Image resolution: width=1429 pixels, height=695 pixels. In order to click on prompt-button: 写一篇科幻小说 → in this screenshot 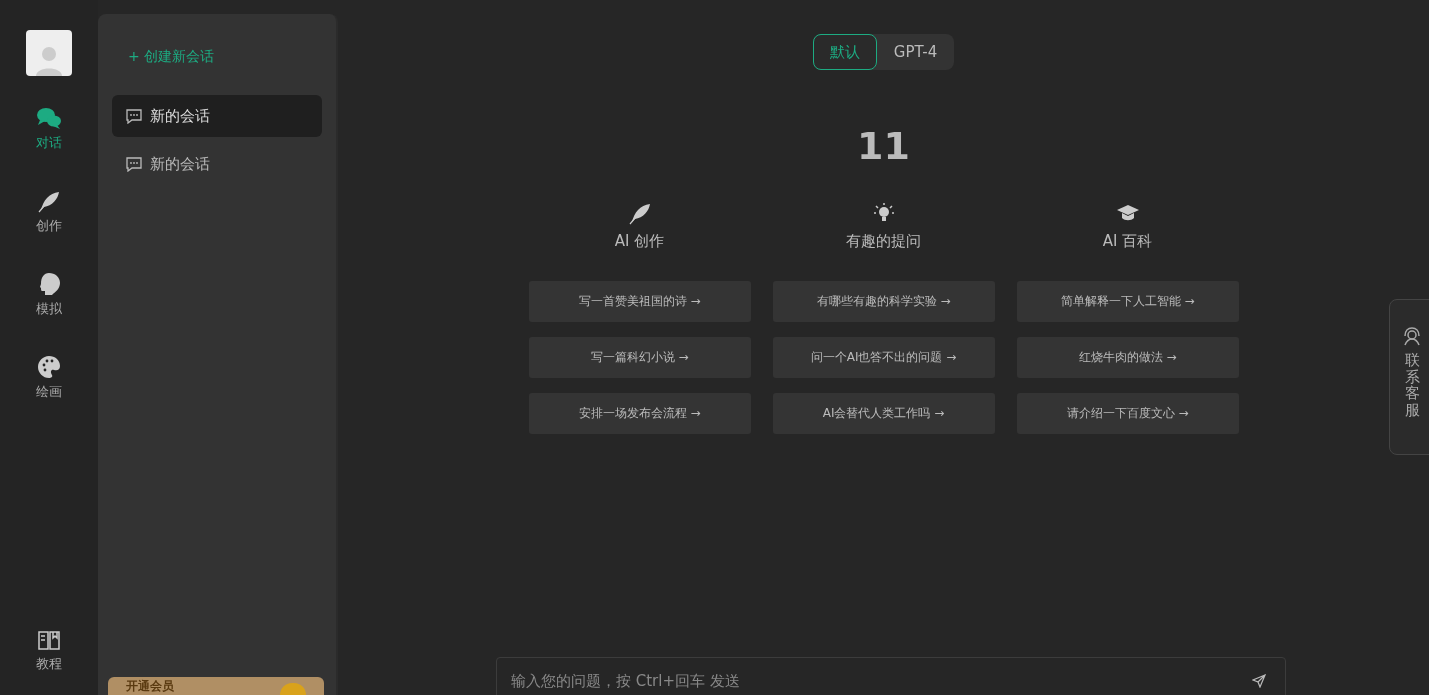, I will do `click(639, 357)`.